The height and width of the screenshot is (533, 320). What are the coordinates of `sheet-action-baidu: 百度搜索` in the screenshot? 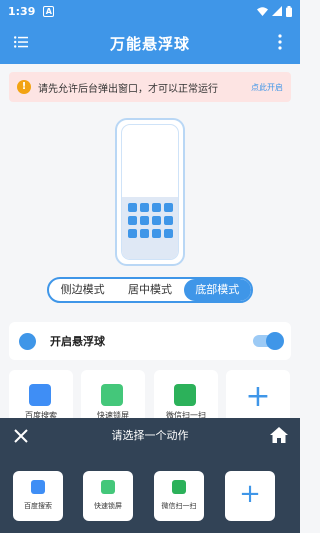 It's located at (38, 496).